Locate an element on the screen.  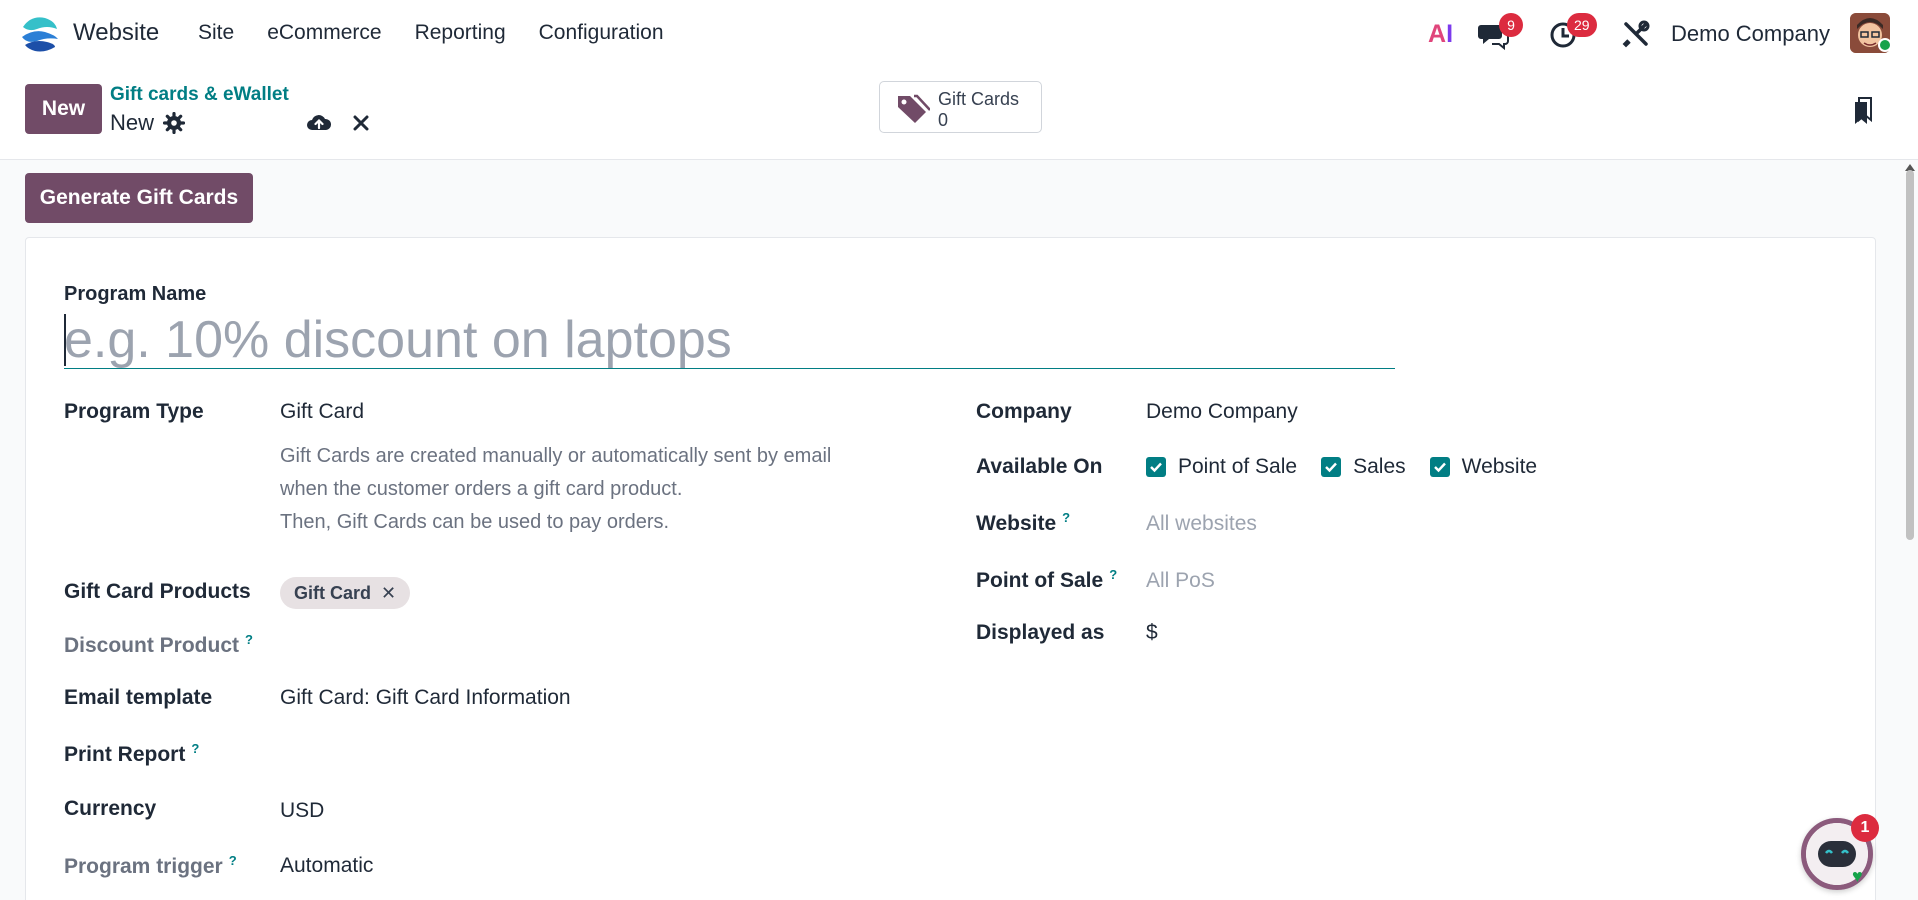
app-name: Website is located at coordinates (116, 33).